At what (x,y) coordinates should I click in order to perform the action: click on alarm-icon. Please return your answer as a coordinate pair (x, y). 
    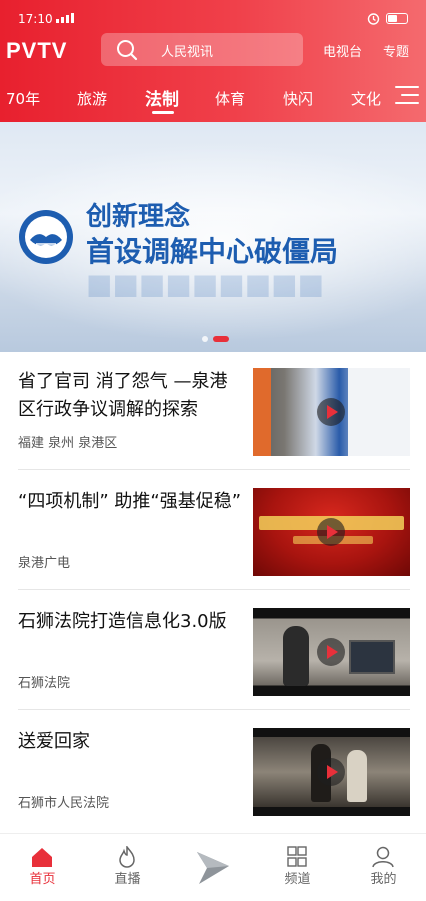
    Looking at the image, I should click on (373, 19).